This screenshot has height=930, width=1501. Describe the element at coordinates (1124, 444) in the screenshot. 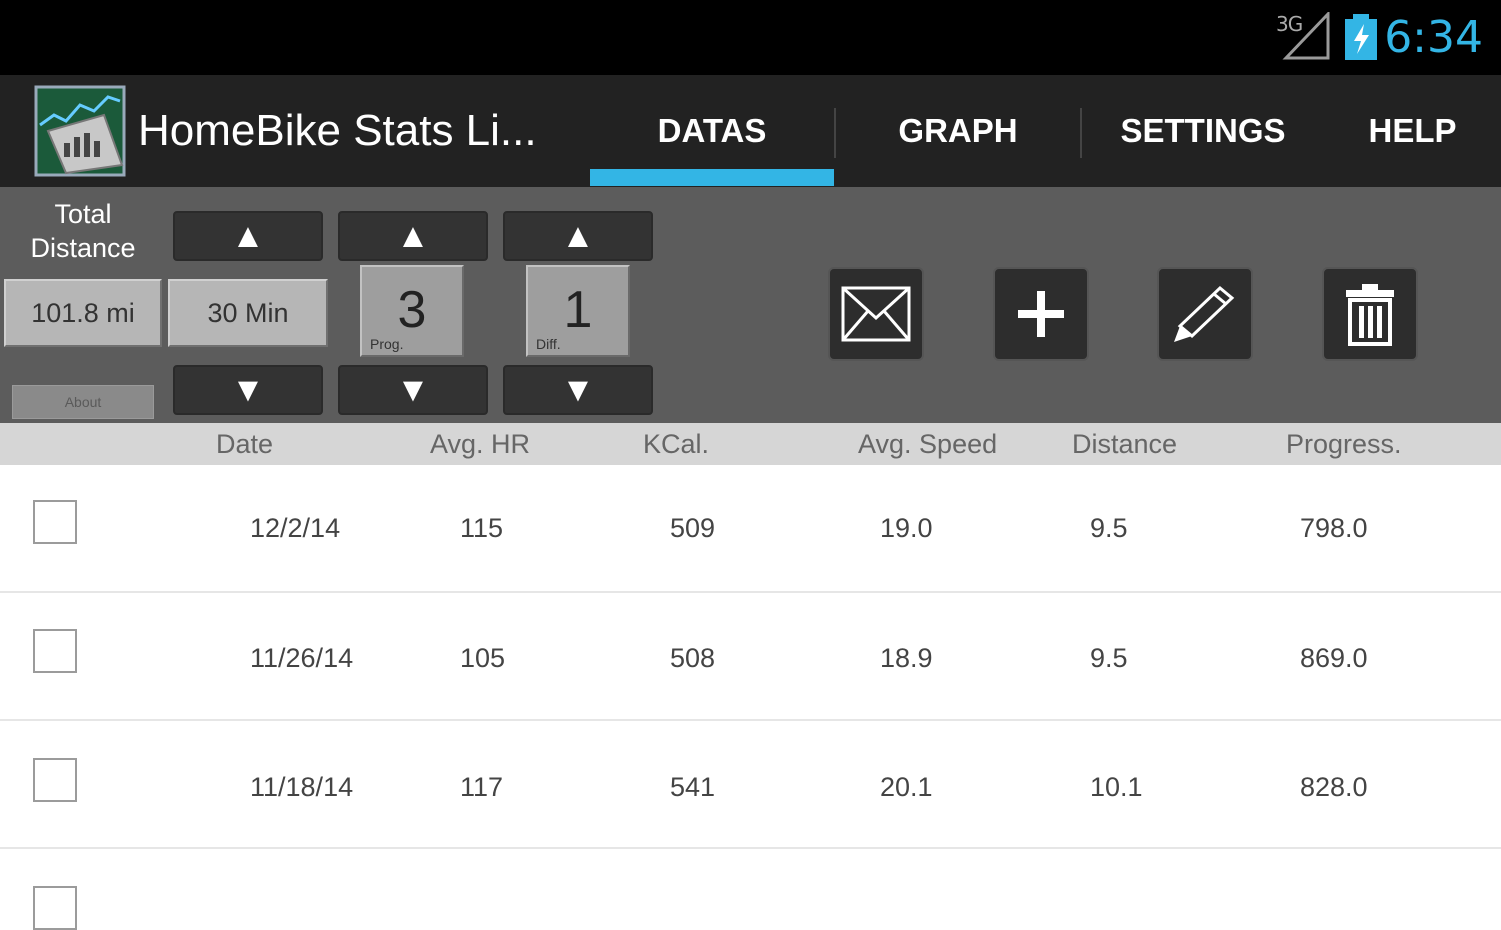

I see `header-distance: Distance` at that location.